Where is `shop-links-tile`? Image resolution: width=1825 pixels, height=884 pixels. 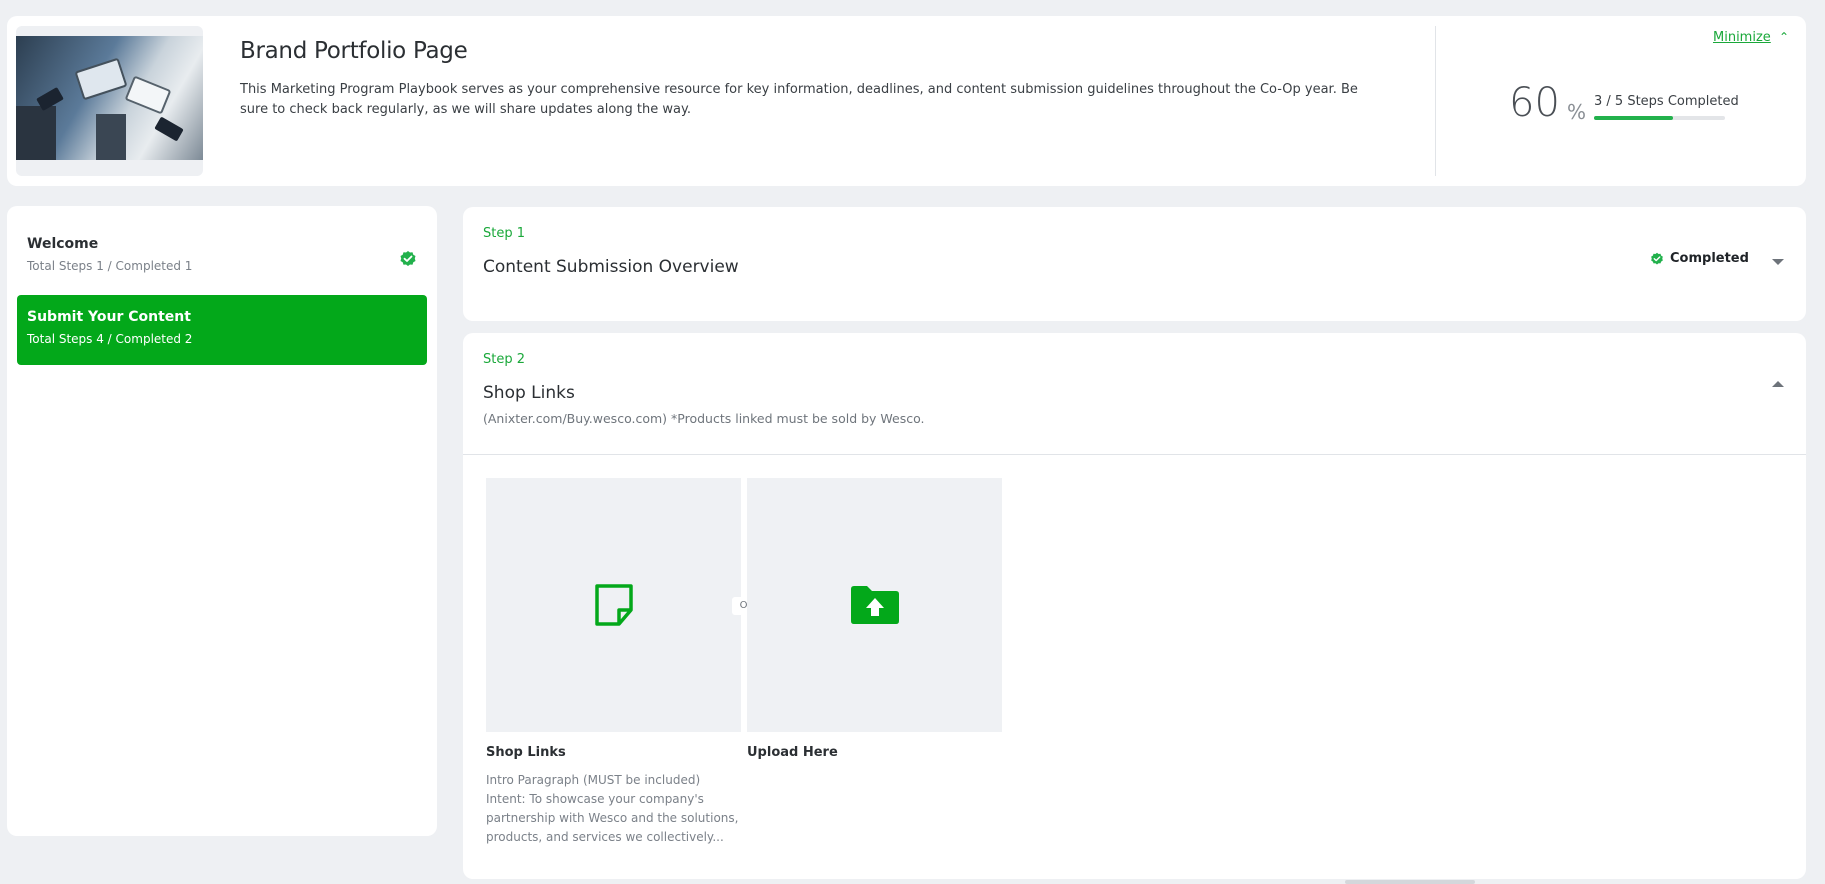
shop-links-tile is located at coordinates (613, 605).